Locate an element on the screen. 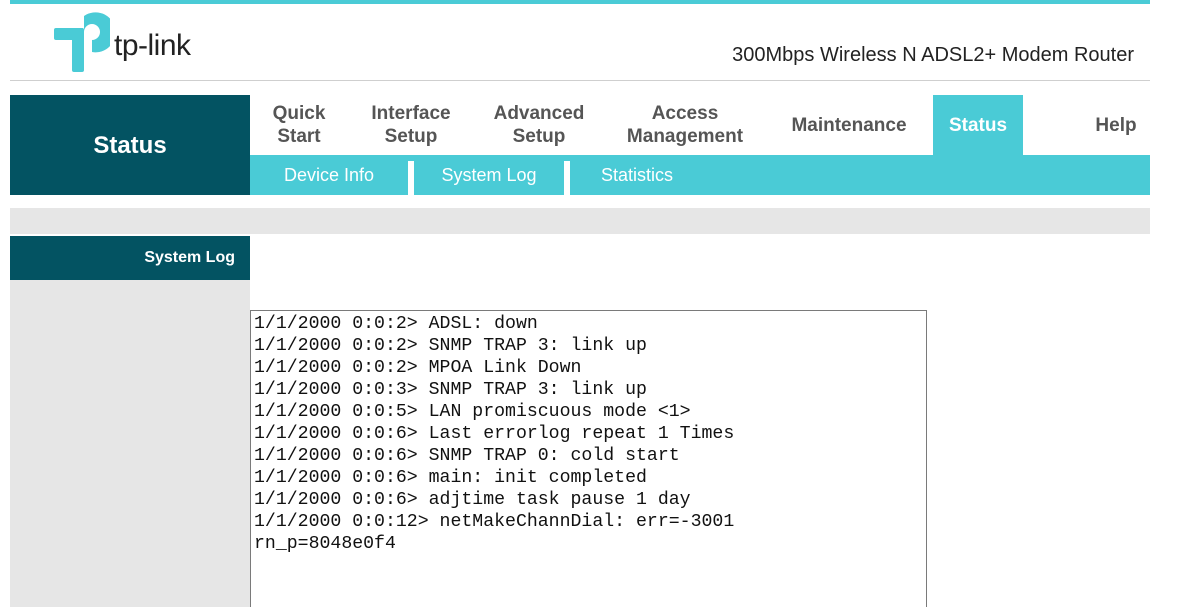 The image size is (1184, 607). tab-status: Status is located at coordinates (978, 125).